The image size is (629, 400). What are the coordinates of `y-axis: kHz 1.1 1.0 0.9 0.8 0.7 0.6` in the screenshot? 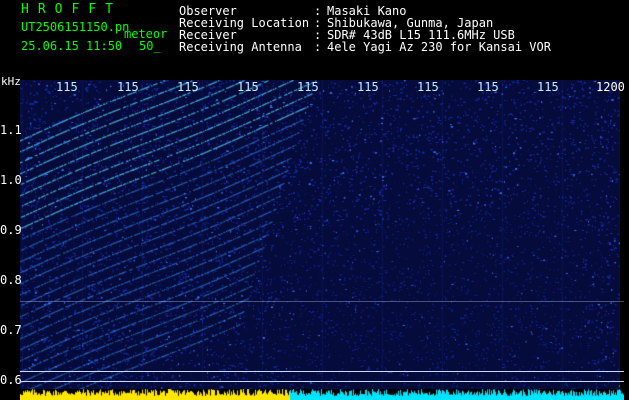 It's located at (11, 237).